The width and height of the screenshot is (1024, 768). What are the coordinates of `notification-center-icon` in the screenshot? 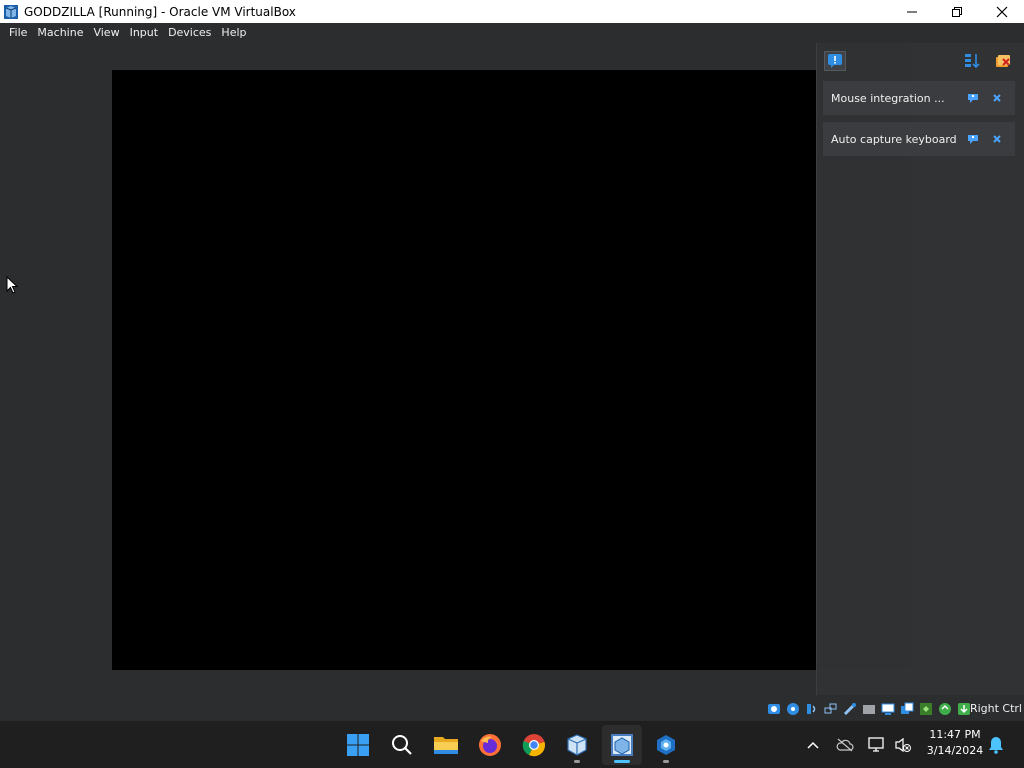 It's located at (835, 61).